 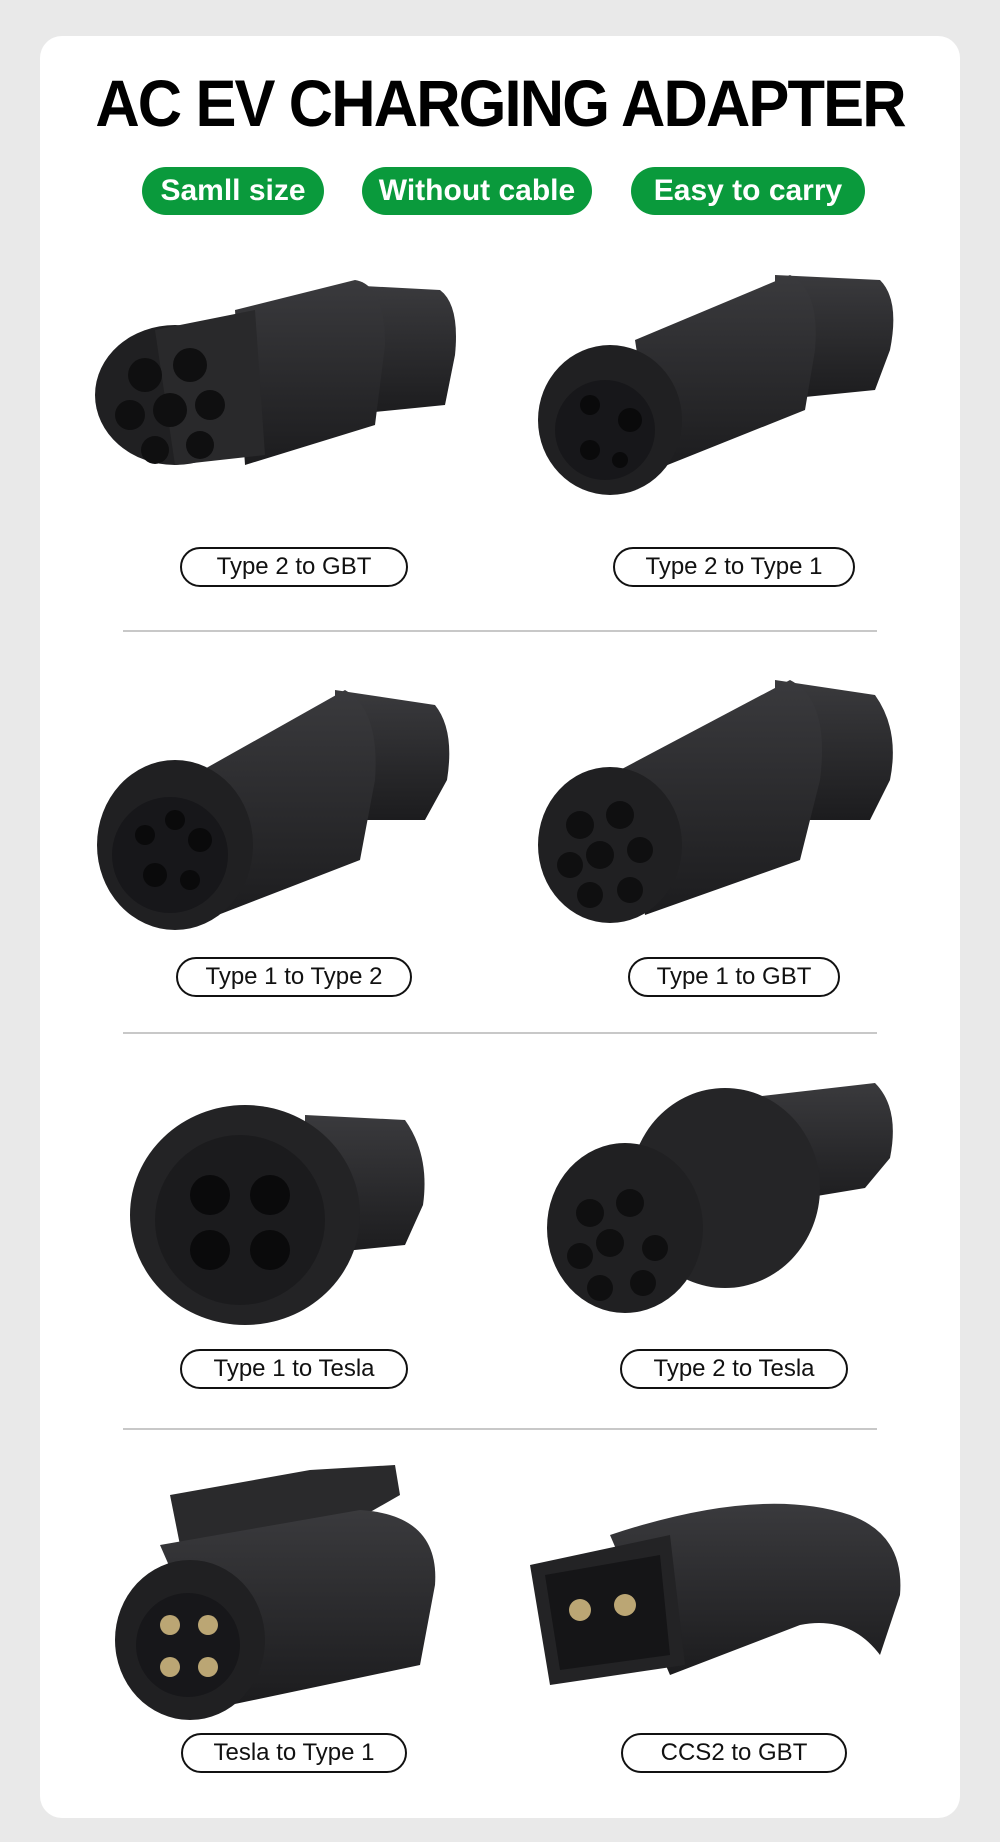 I want to click on adapter-image-type1-to-tesla, so click(x=280, y=1212).